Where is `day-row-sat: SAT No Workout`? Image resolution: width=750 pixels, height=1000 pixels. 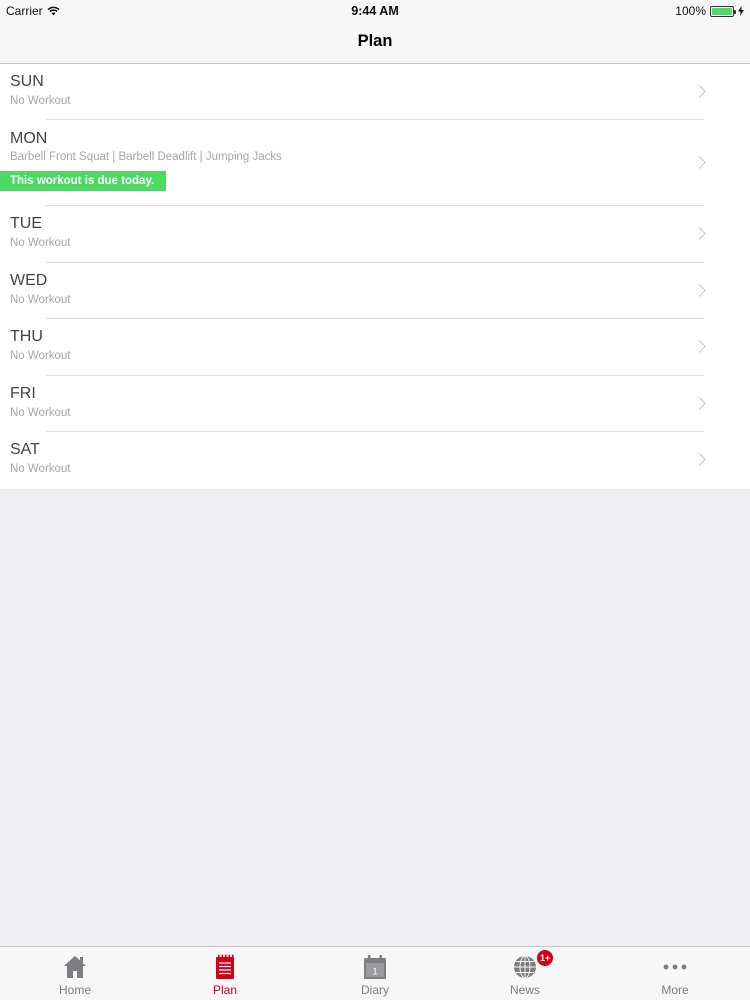 day-row-sat: SAT No Workout is located at coordinates (375, 460).